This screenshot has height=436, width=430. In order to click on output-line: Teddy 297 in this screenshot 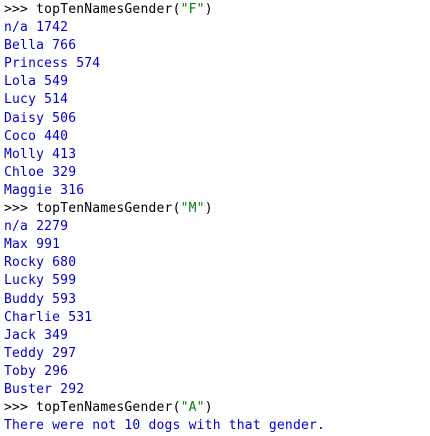, I will do `click(40, 353)`.